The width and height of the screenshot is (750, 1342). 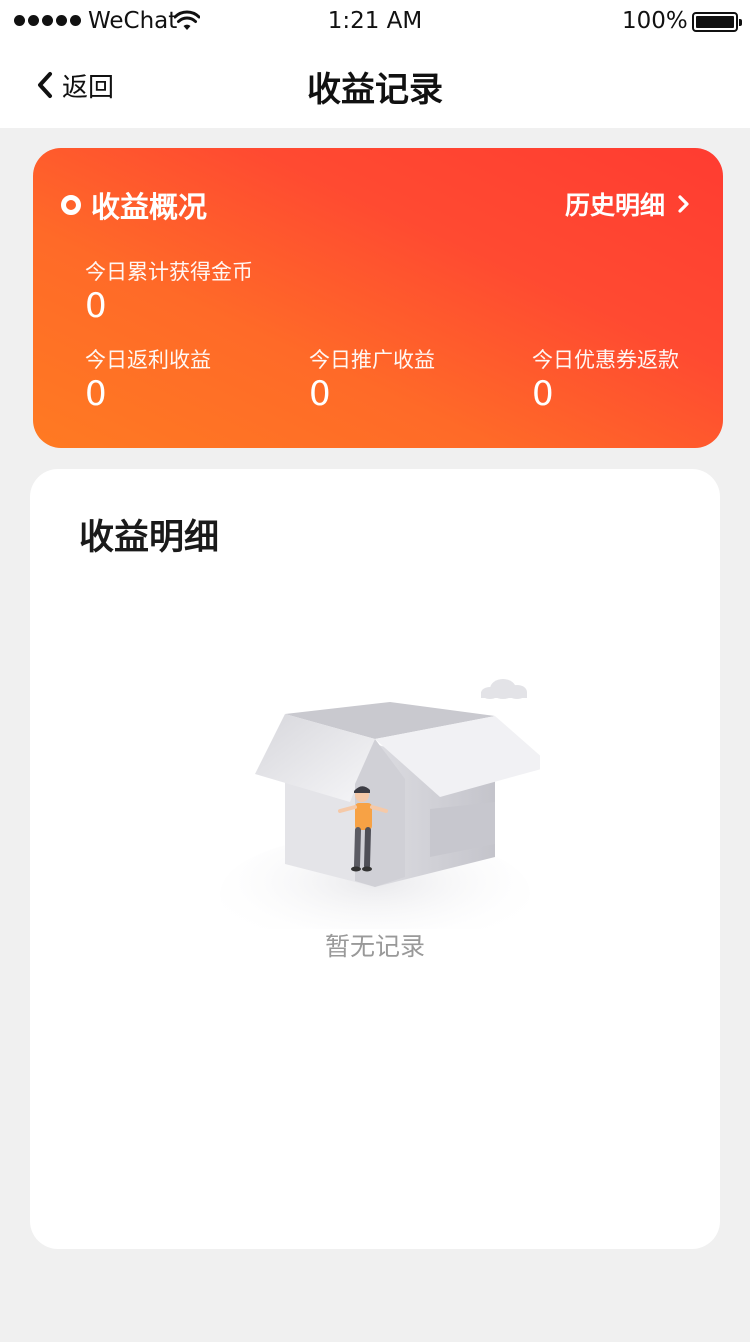 I want to click on stat-today-rebate: 今日返利收益 0, so click(x=148, y=378).